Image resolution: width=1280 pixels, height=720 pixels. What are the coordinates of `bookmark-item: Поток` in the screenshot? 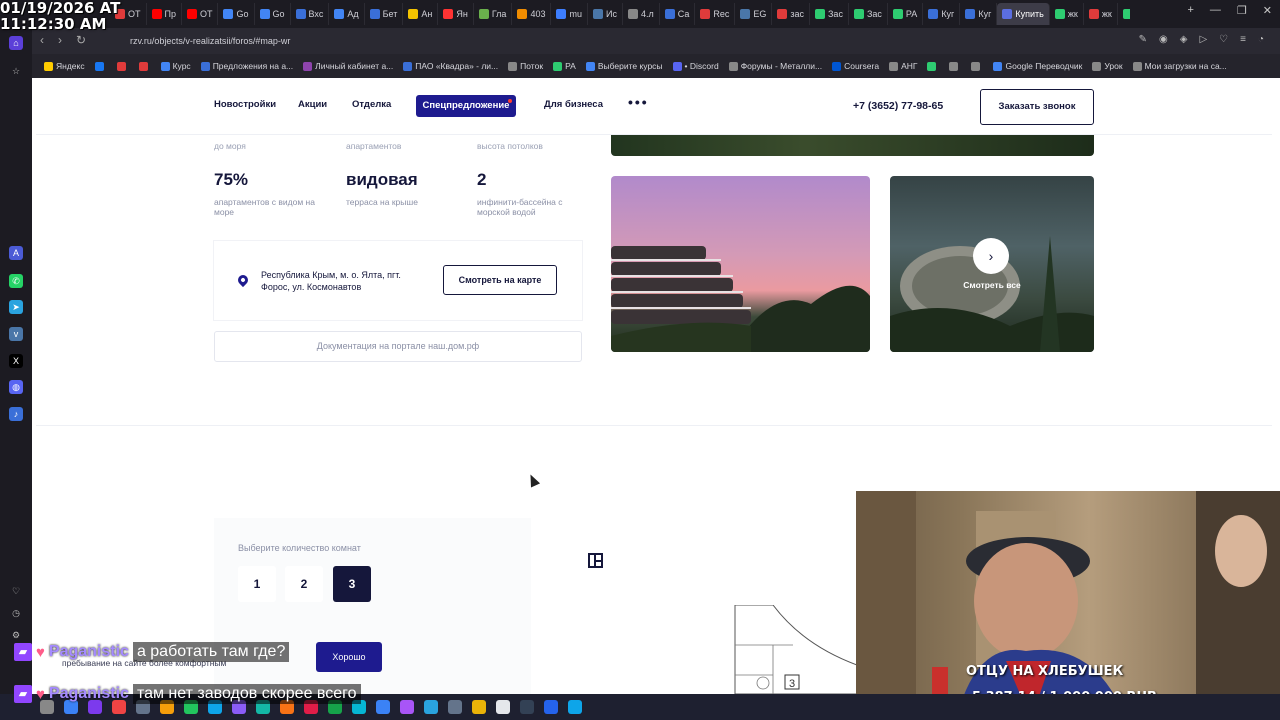 It's located at (525, 66).